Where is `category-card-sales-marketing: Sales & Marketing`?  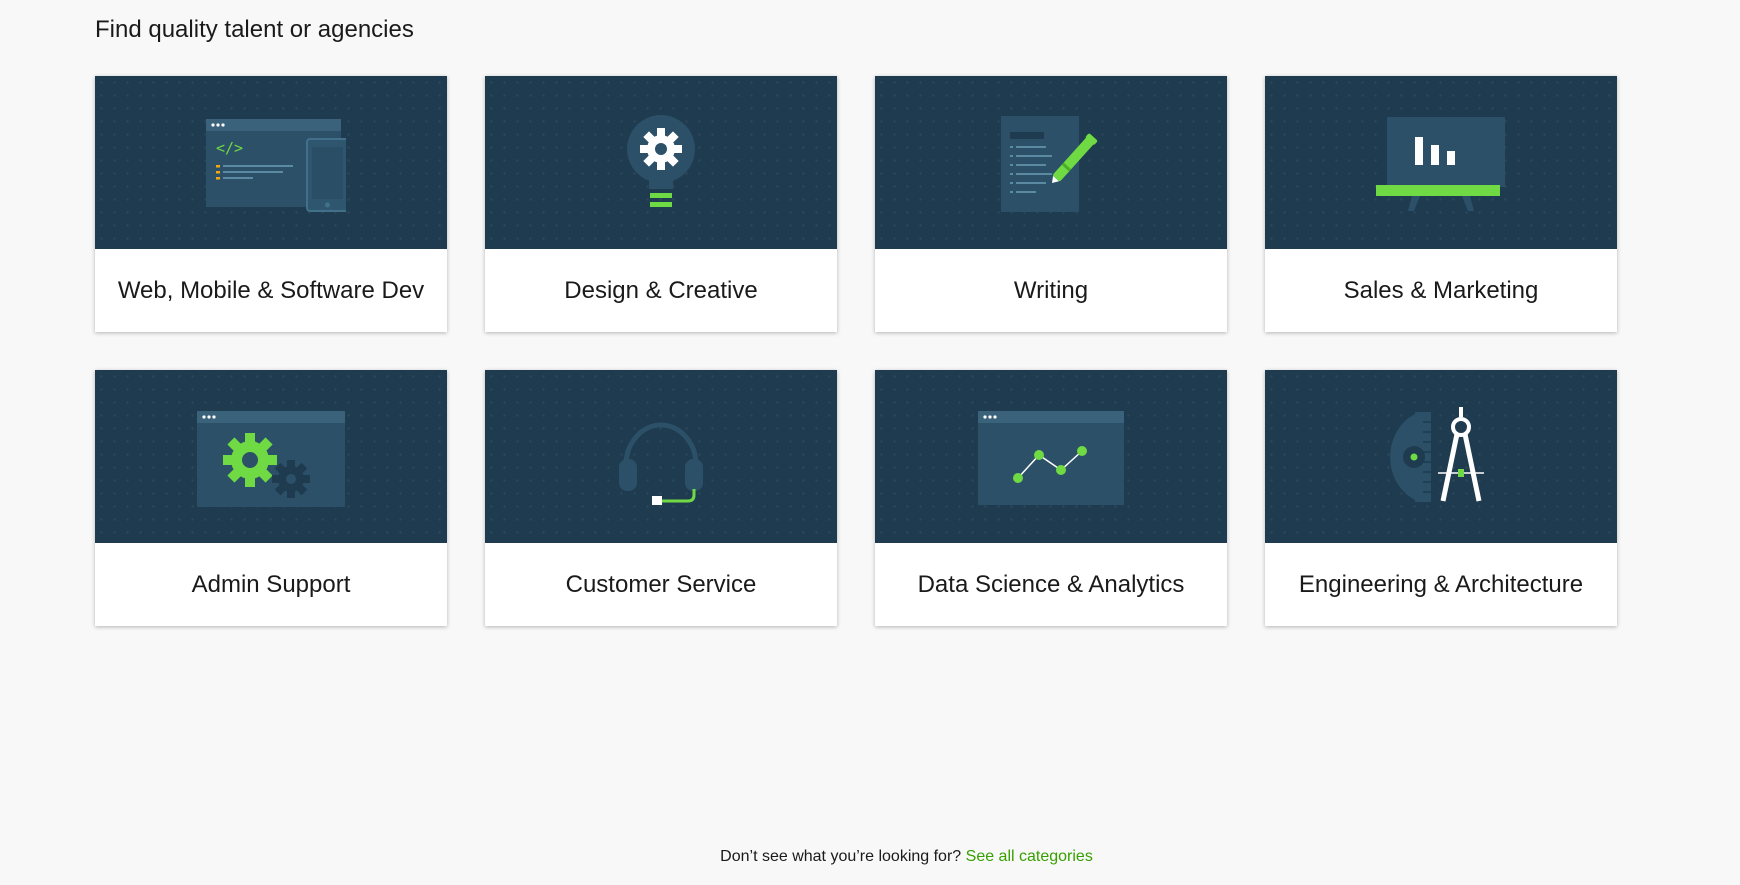 category-card-sales-marketing: Sales & Marketing is located at coordinates (1441, 204).